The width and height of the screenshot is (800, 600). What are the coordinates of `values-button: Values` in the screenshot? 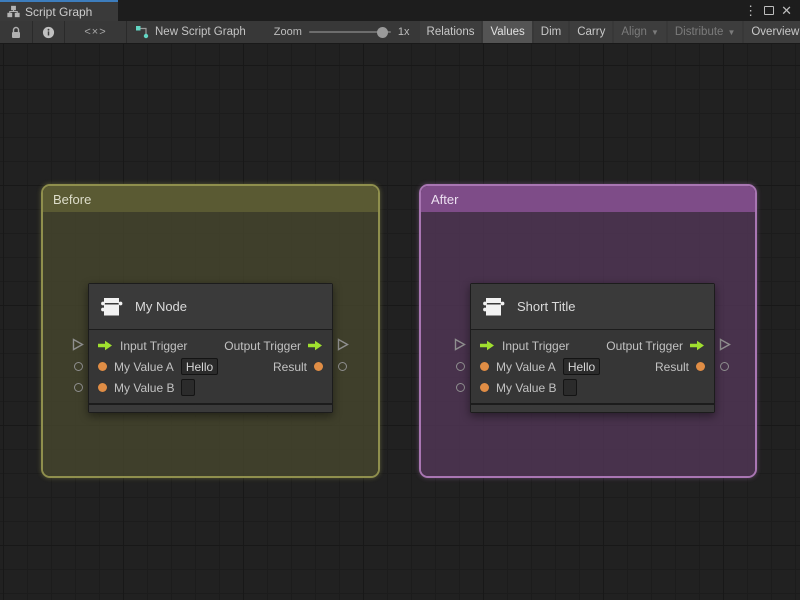 It's located at (507, 32).